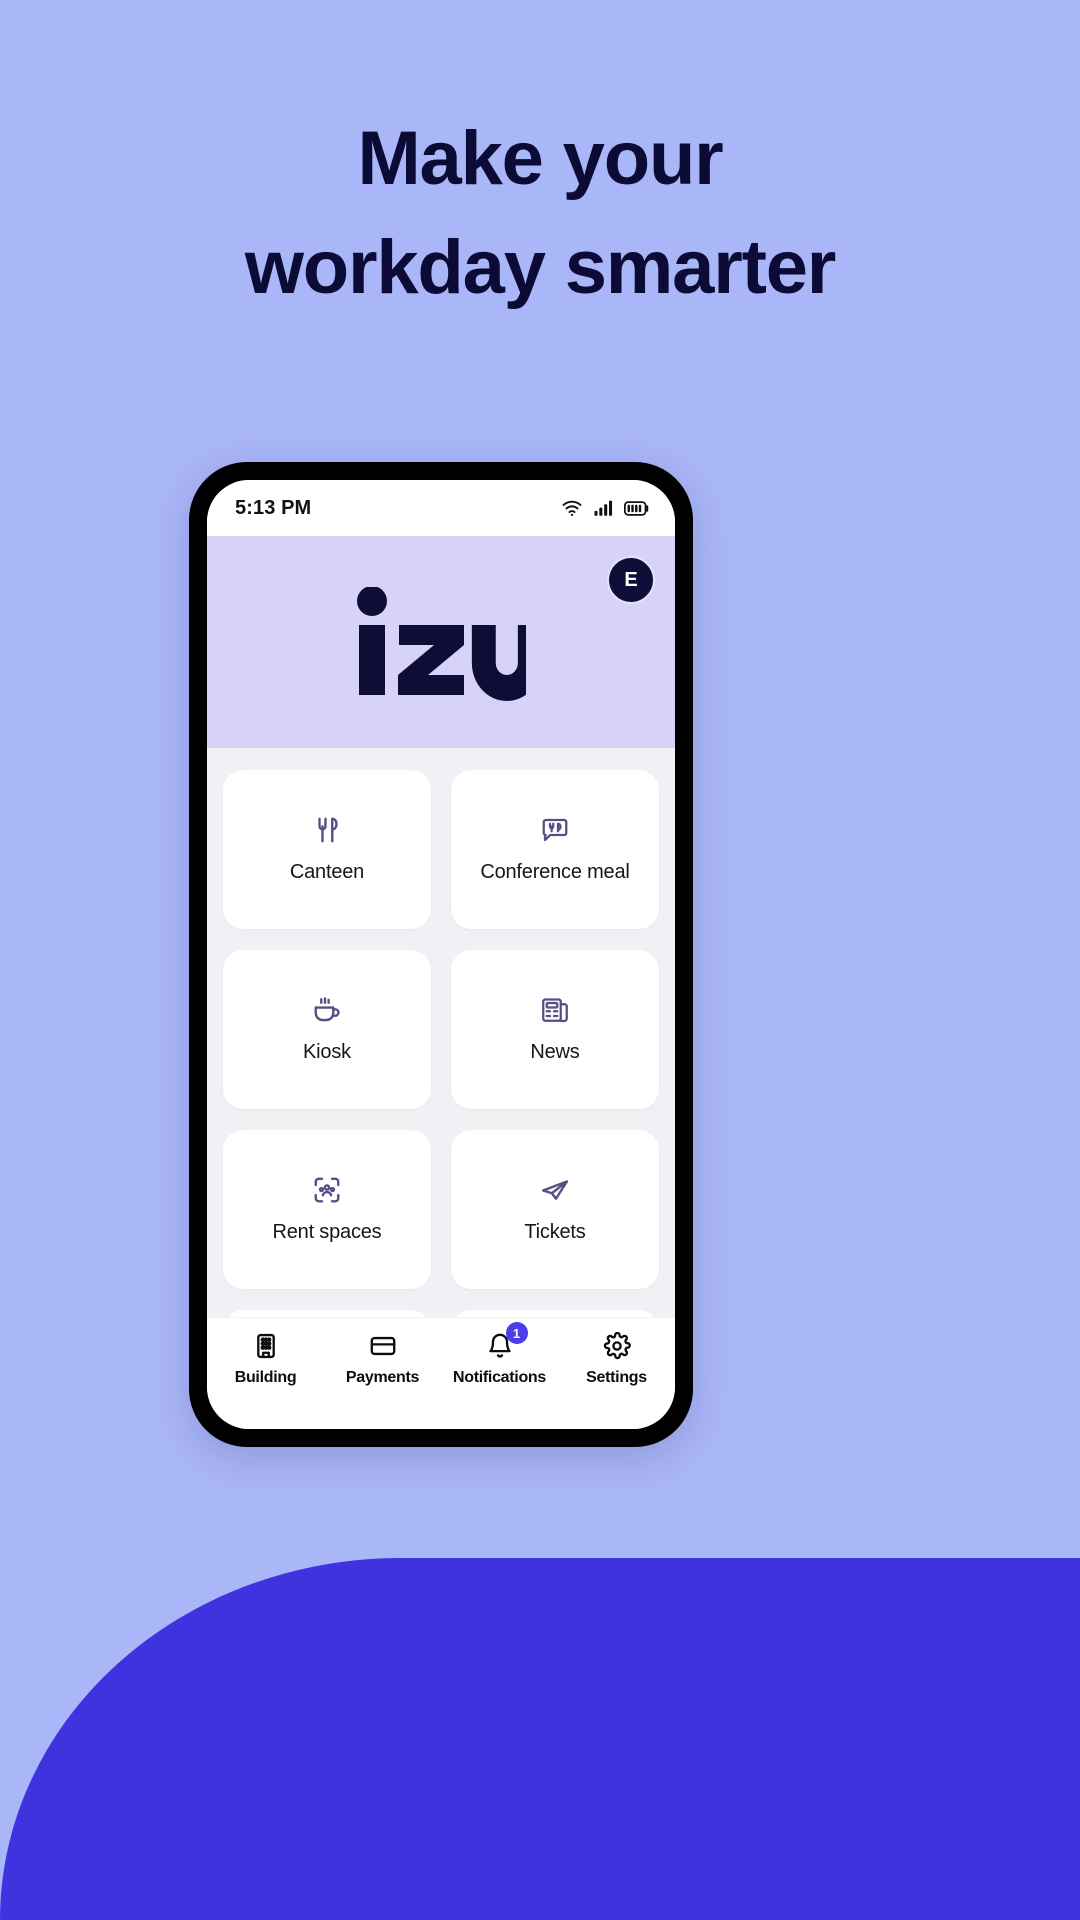  What do you see at coordinates (441, 508) in the screenshot?
I see `status-bar: 5:13 PM` at bounding box center [441, 508].